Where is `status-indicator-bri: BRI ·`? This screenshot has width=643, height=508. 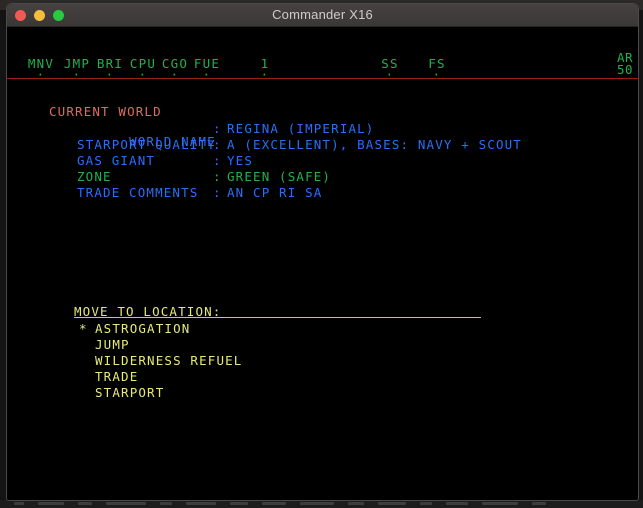 status-indicator-bri: BRI · is located at coordinates (110, 69).